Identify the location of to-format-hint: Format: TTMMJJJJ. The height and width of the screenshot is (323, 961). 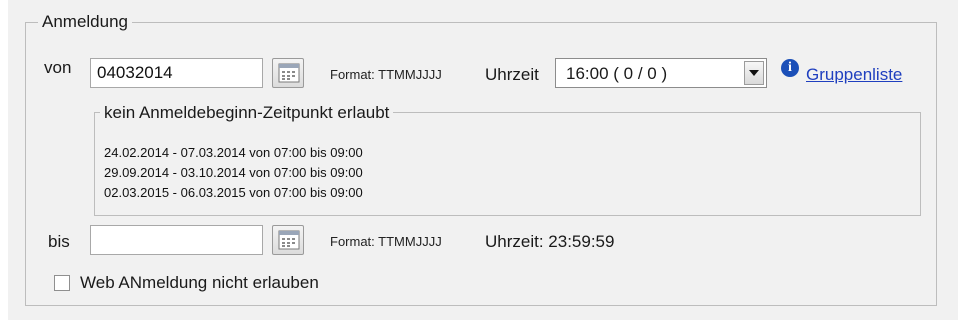
(386, 241).